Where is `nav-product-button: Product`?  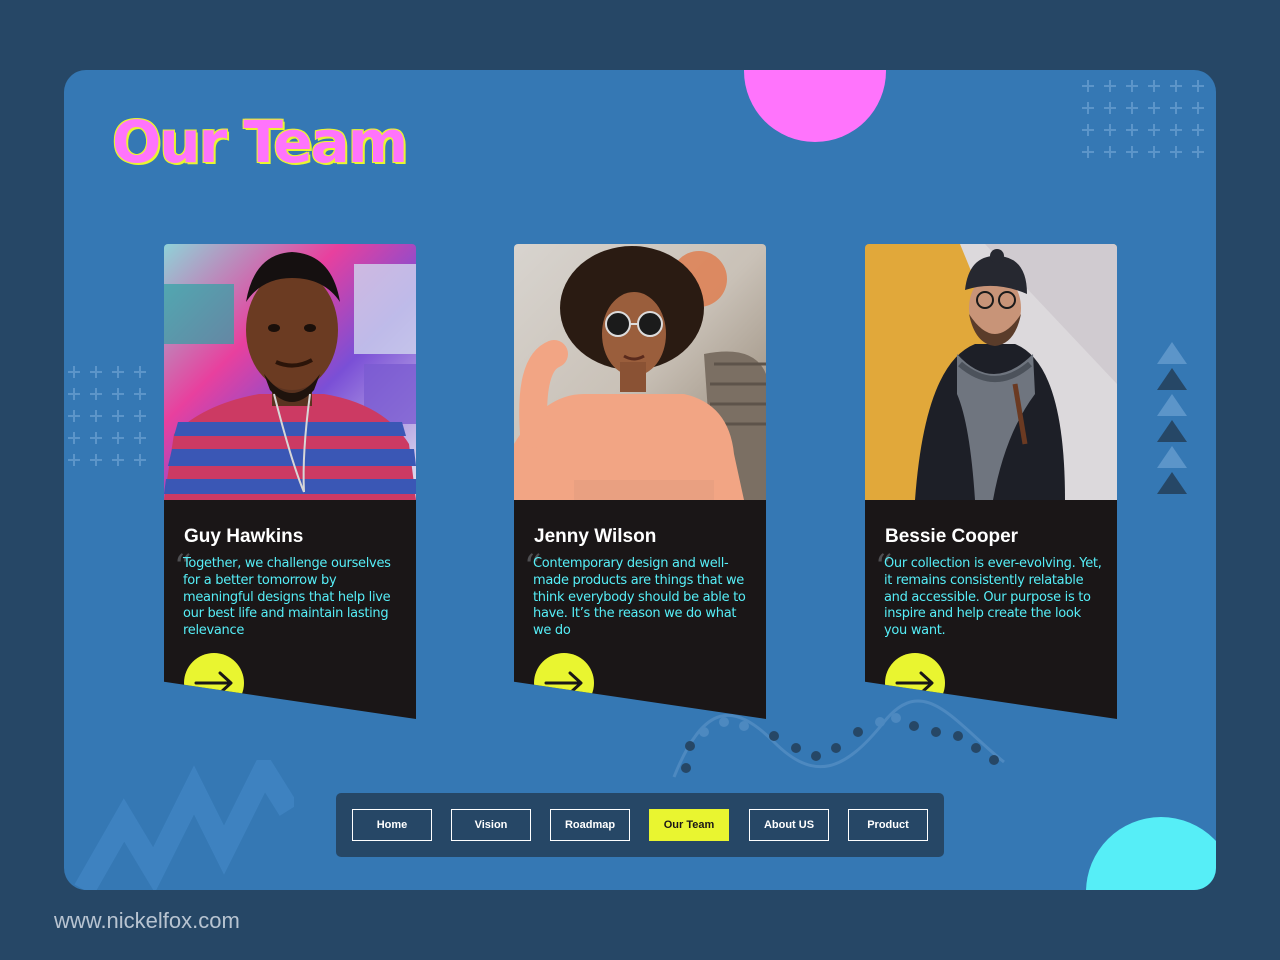
nav-product-button: Product is located at coordinates (888, 825).